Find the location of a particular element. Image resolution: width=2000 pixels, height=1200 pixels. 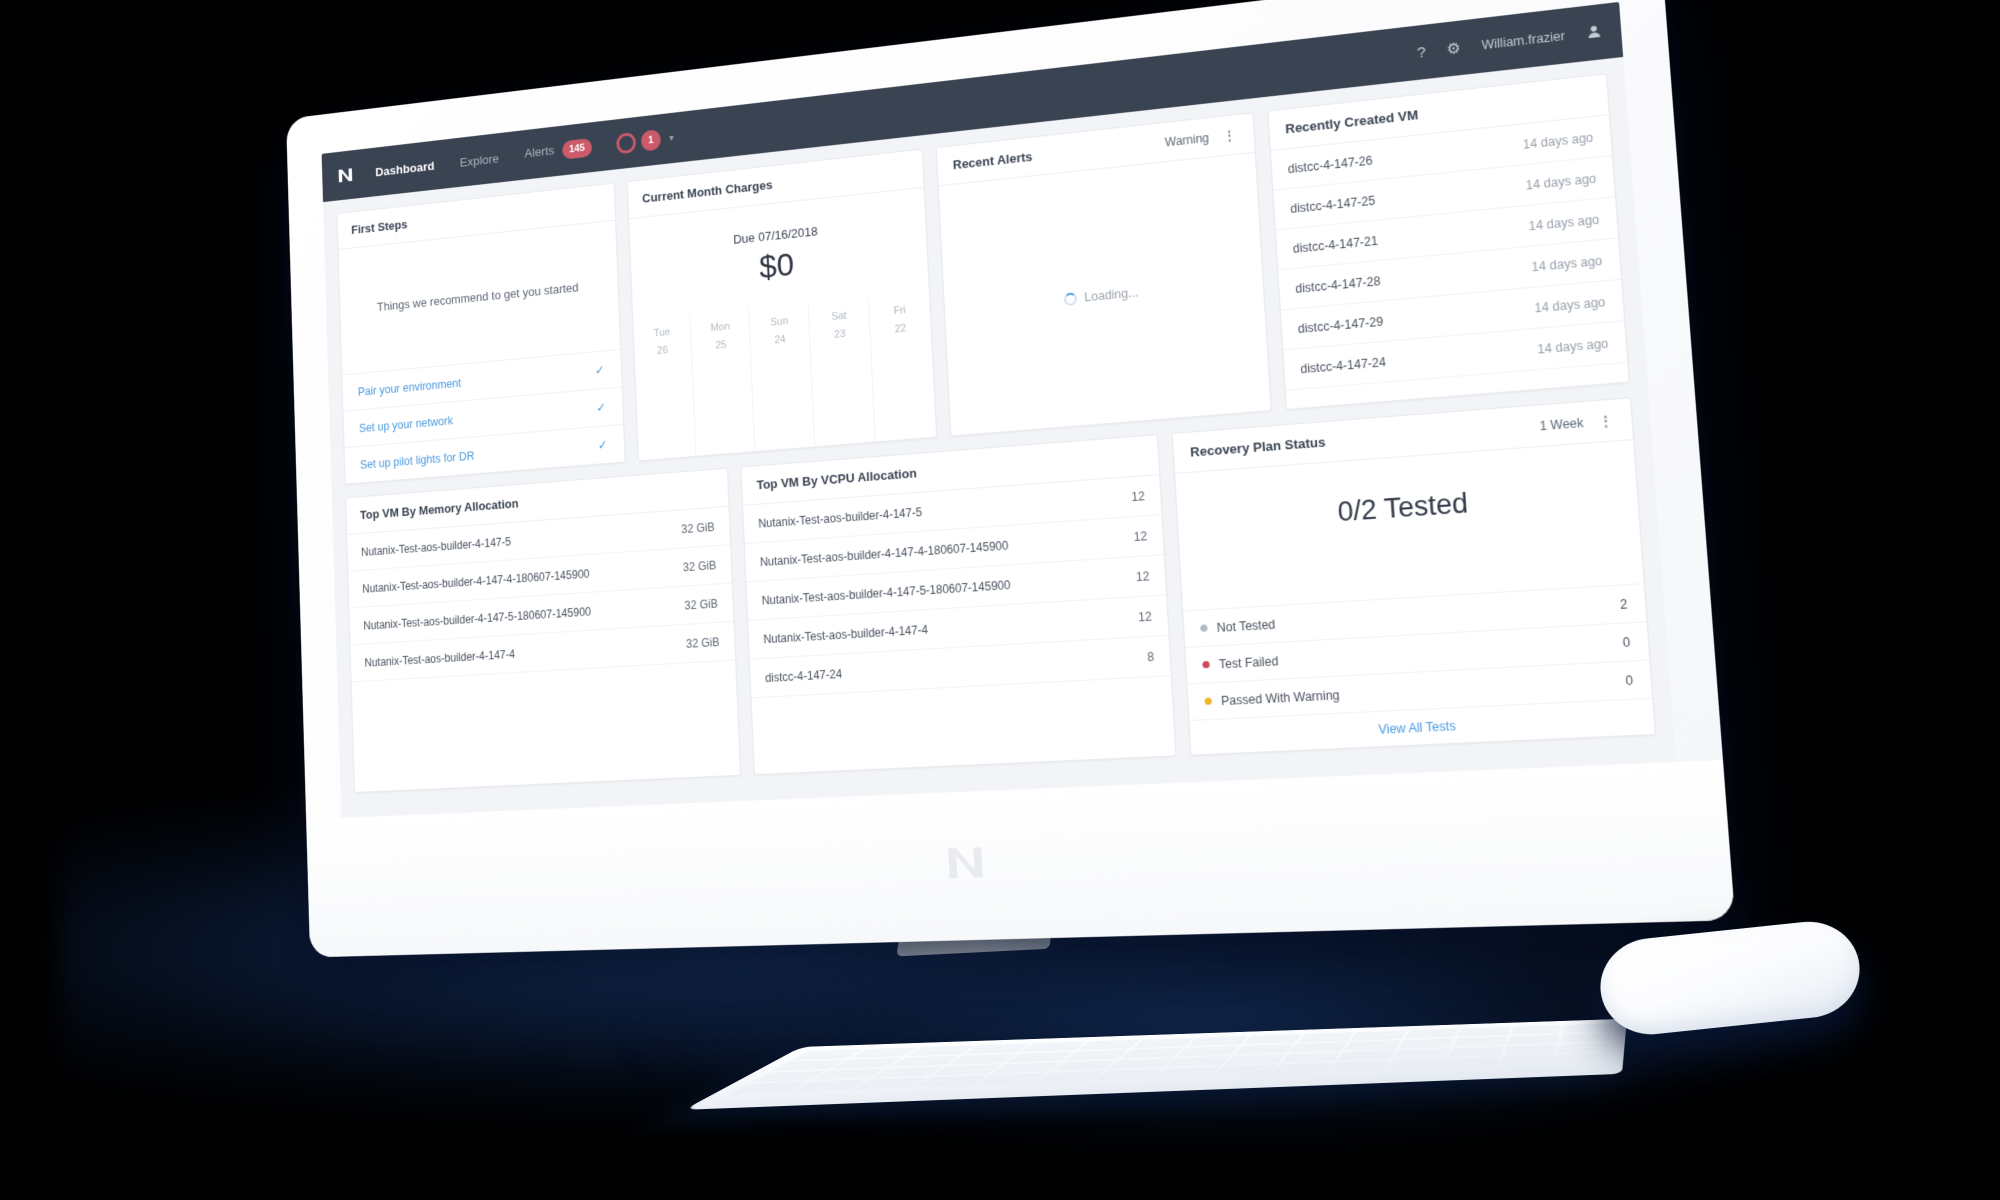

legend-label: Test Failed is located at coordinates (1248, 662).